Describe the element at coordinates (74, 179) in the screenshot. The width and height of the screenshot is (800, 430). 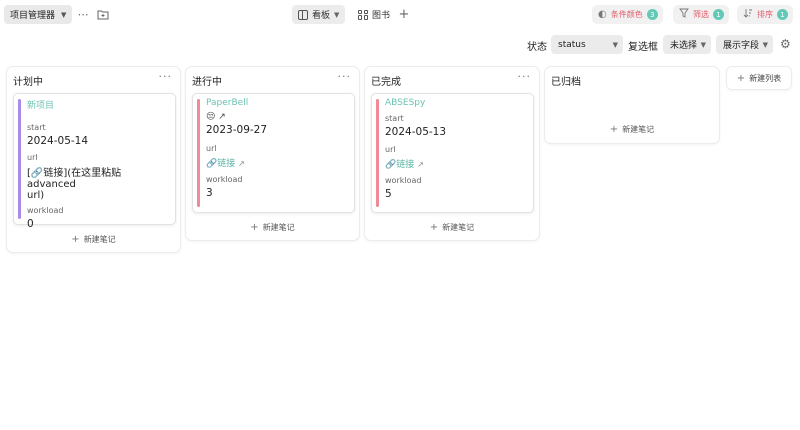
I see `field-value-url: [🔗链接](在这里粘贴 advanced` at that location.